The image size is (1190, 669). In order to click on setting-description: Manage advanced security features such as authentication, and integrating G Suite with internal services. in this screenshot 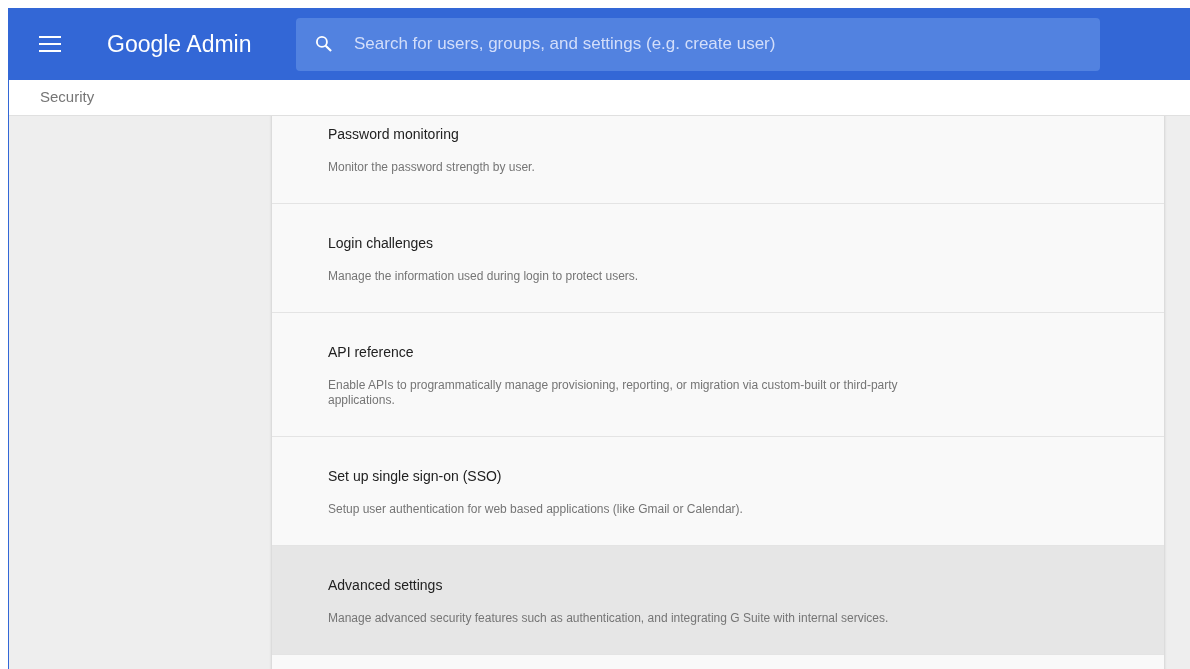, I will do `click(609, 618)`.